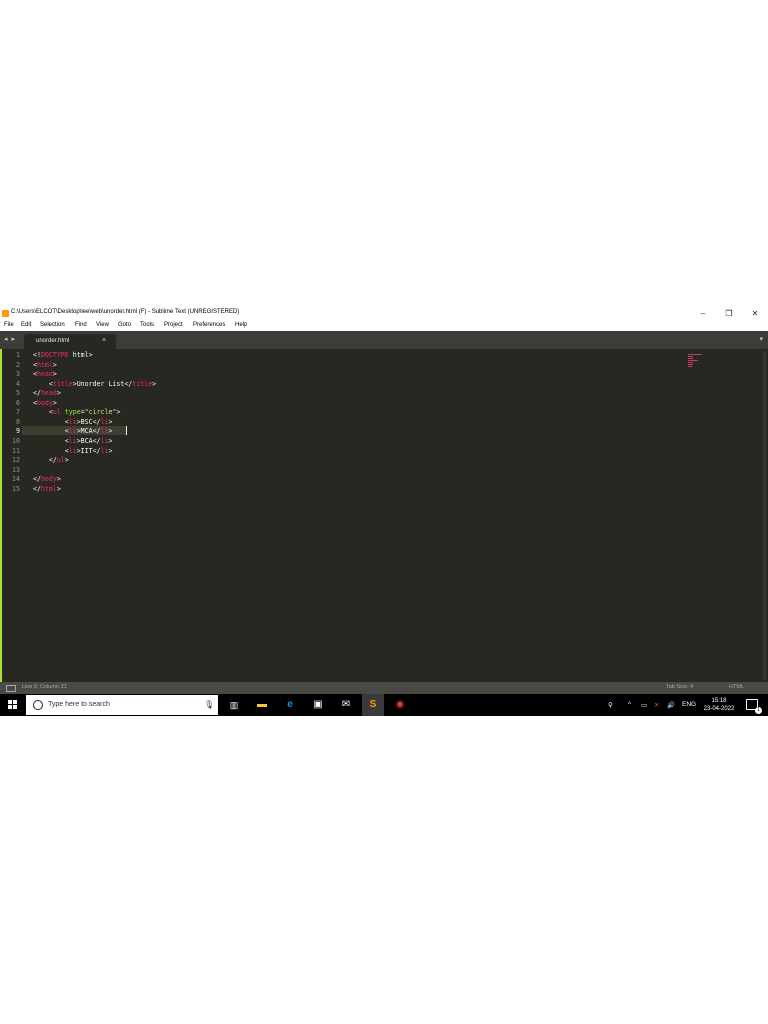 The height and width of the screenshot is (1024, 768). What do you see at coordinates (18, 402) in the screenshot?
I see `line-number: 6` at bounding box center [18, 402].